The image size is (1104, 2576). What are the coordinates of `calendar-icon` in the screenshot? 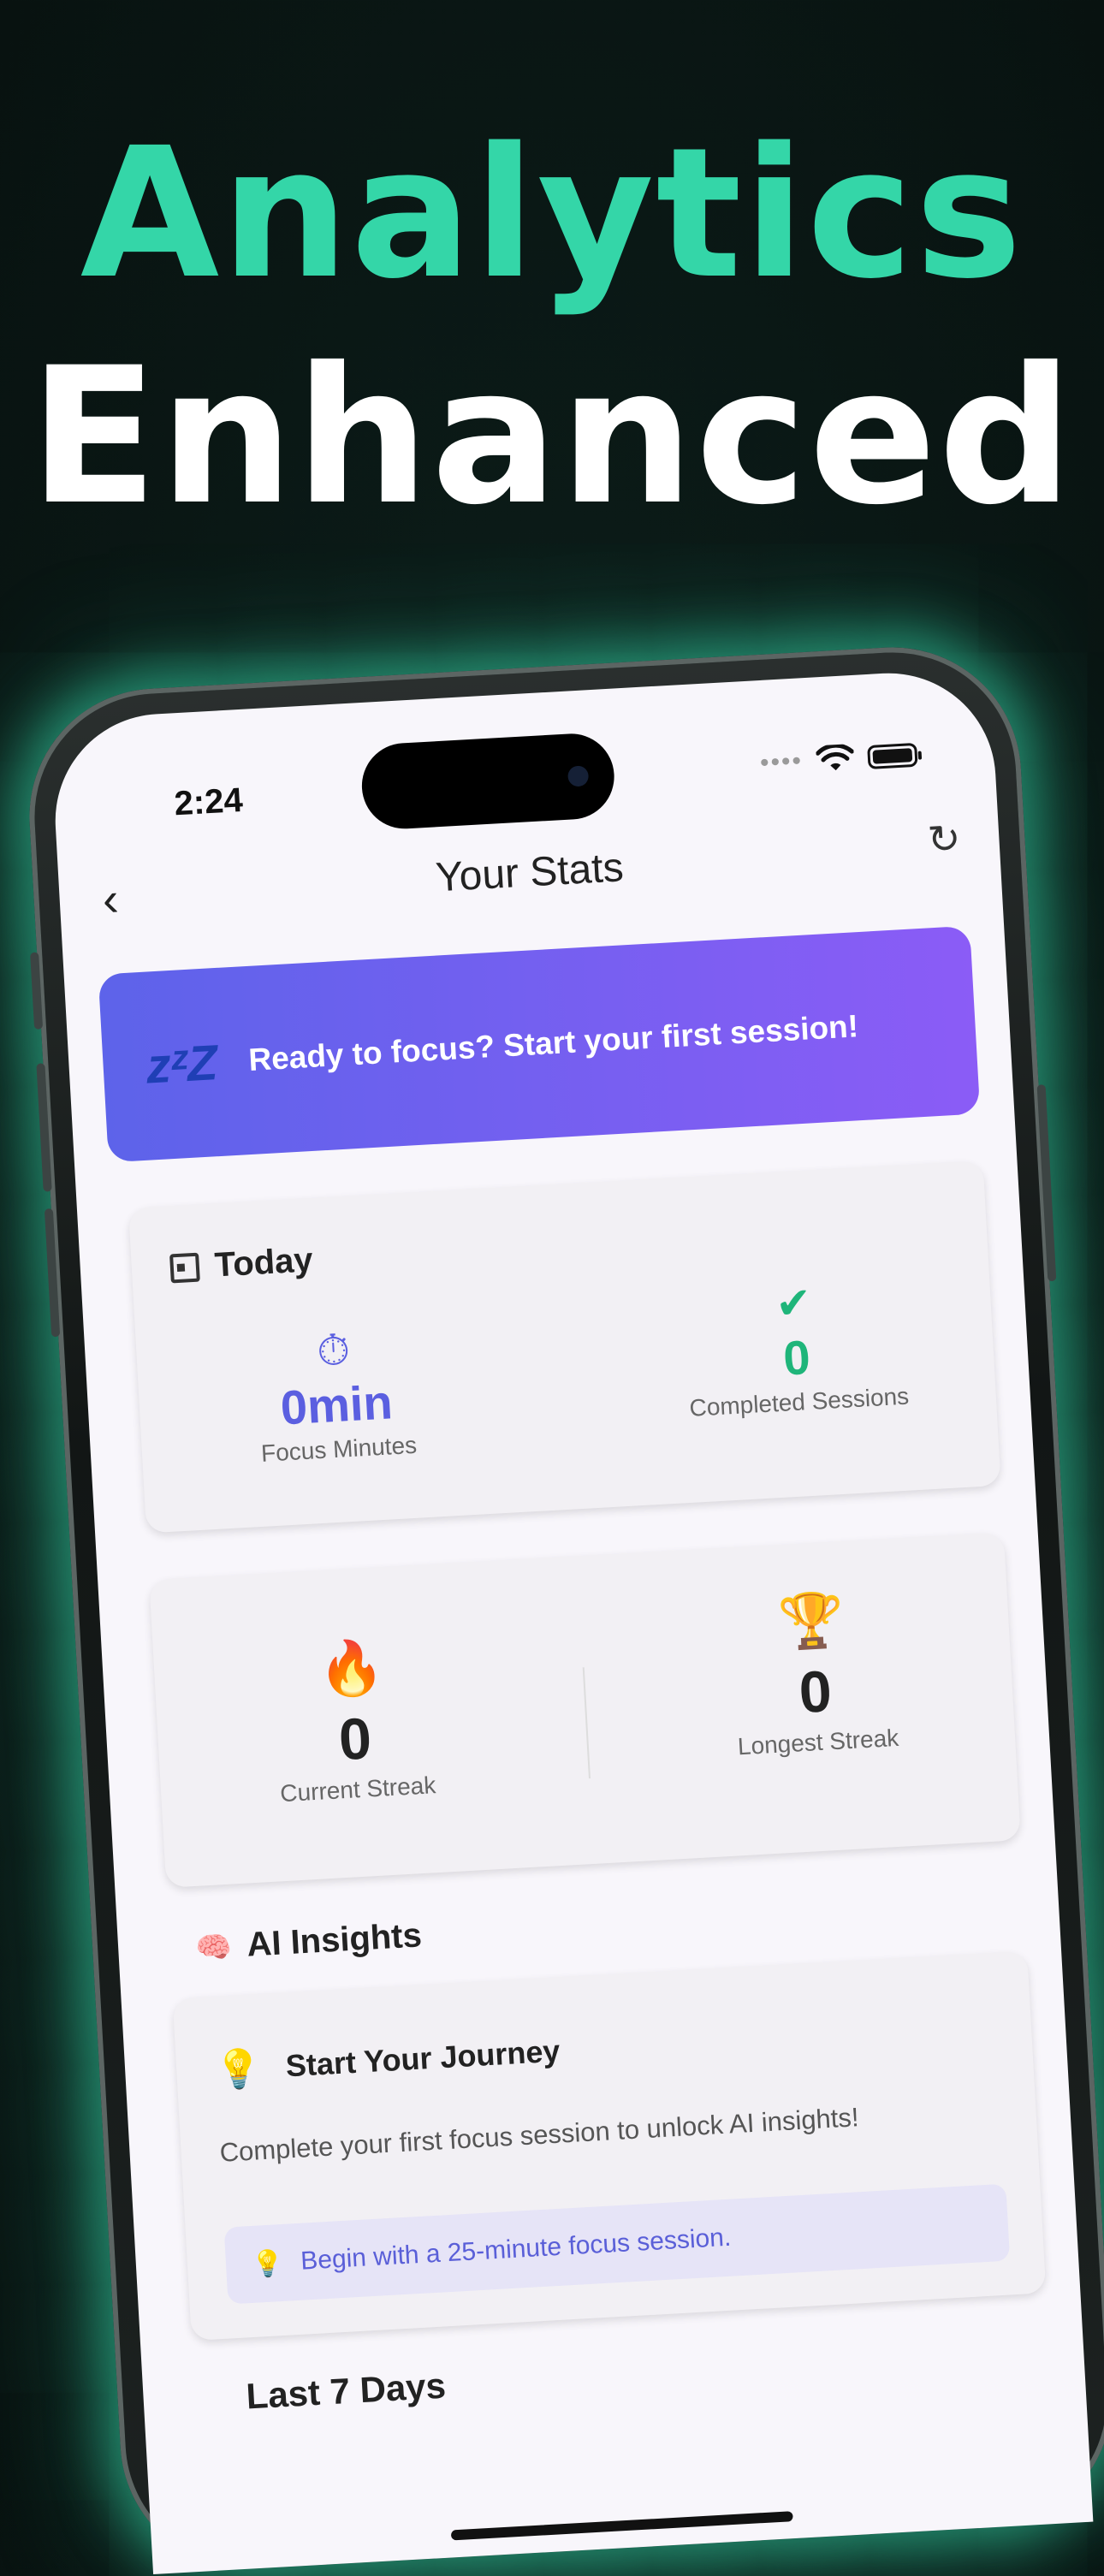 It's located at (184, 1267).